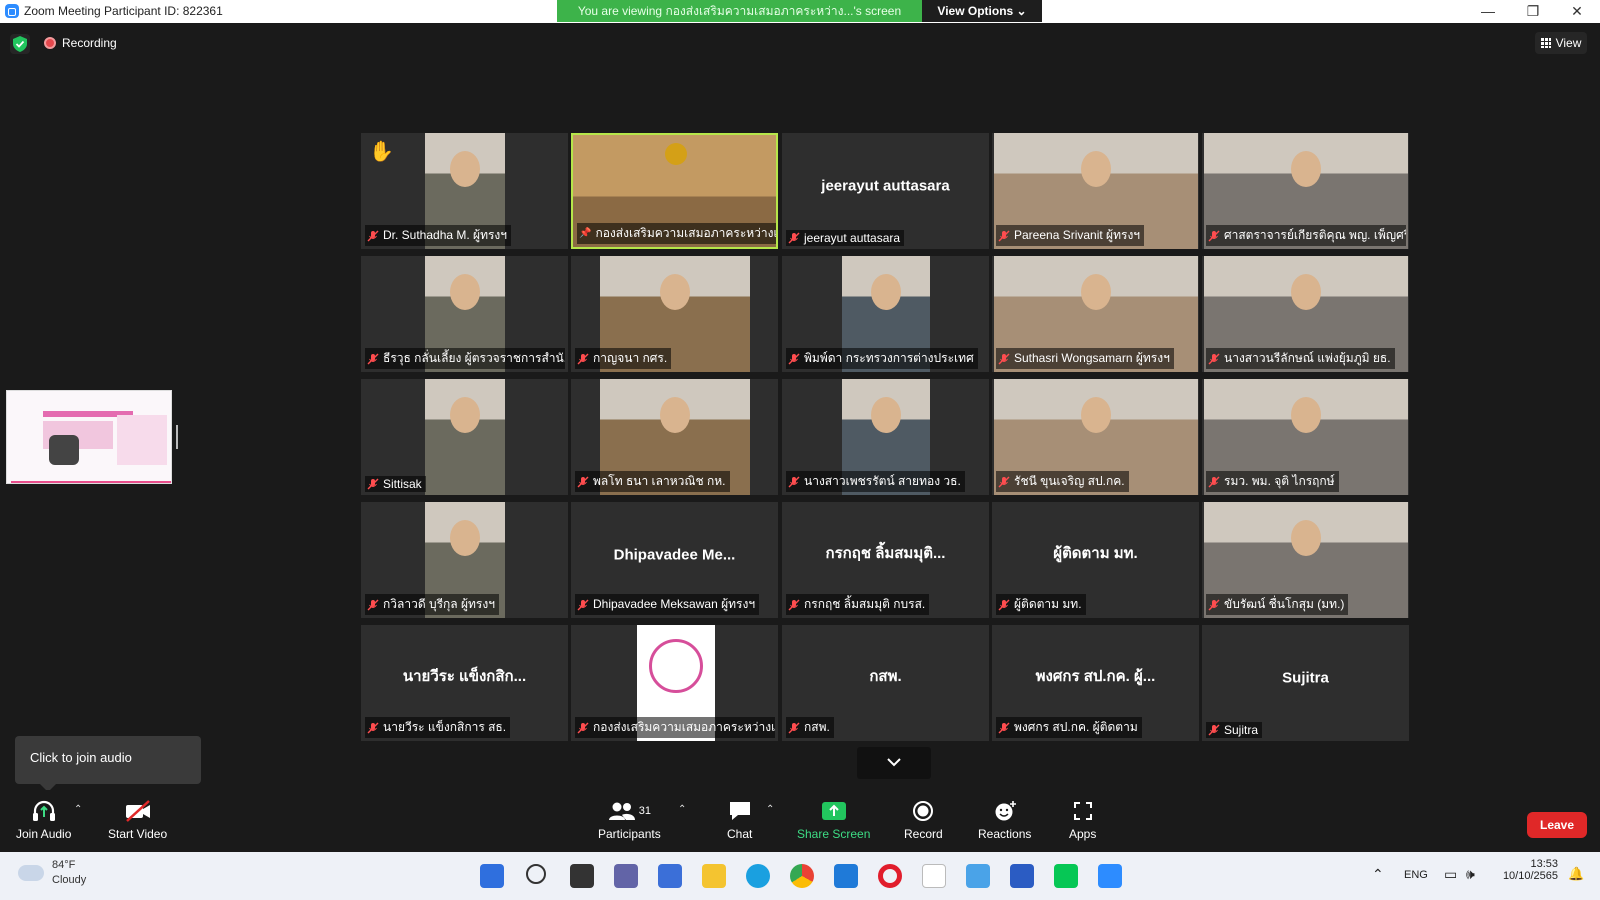 This screenshot has height=900, width=1600. What do you see at coordinates (674, 191) in the screenshot?
I see `participant-tile: 📌 กองส่งเสริมความเสมอภาคระหว่างเพศ` at bounding box center [674, 191].